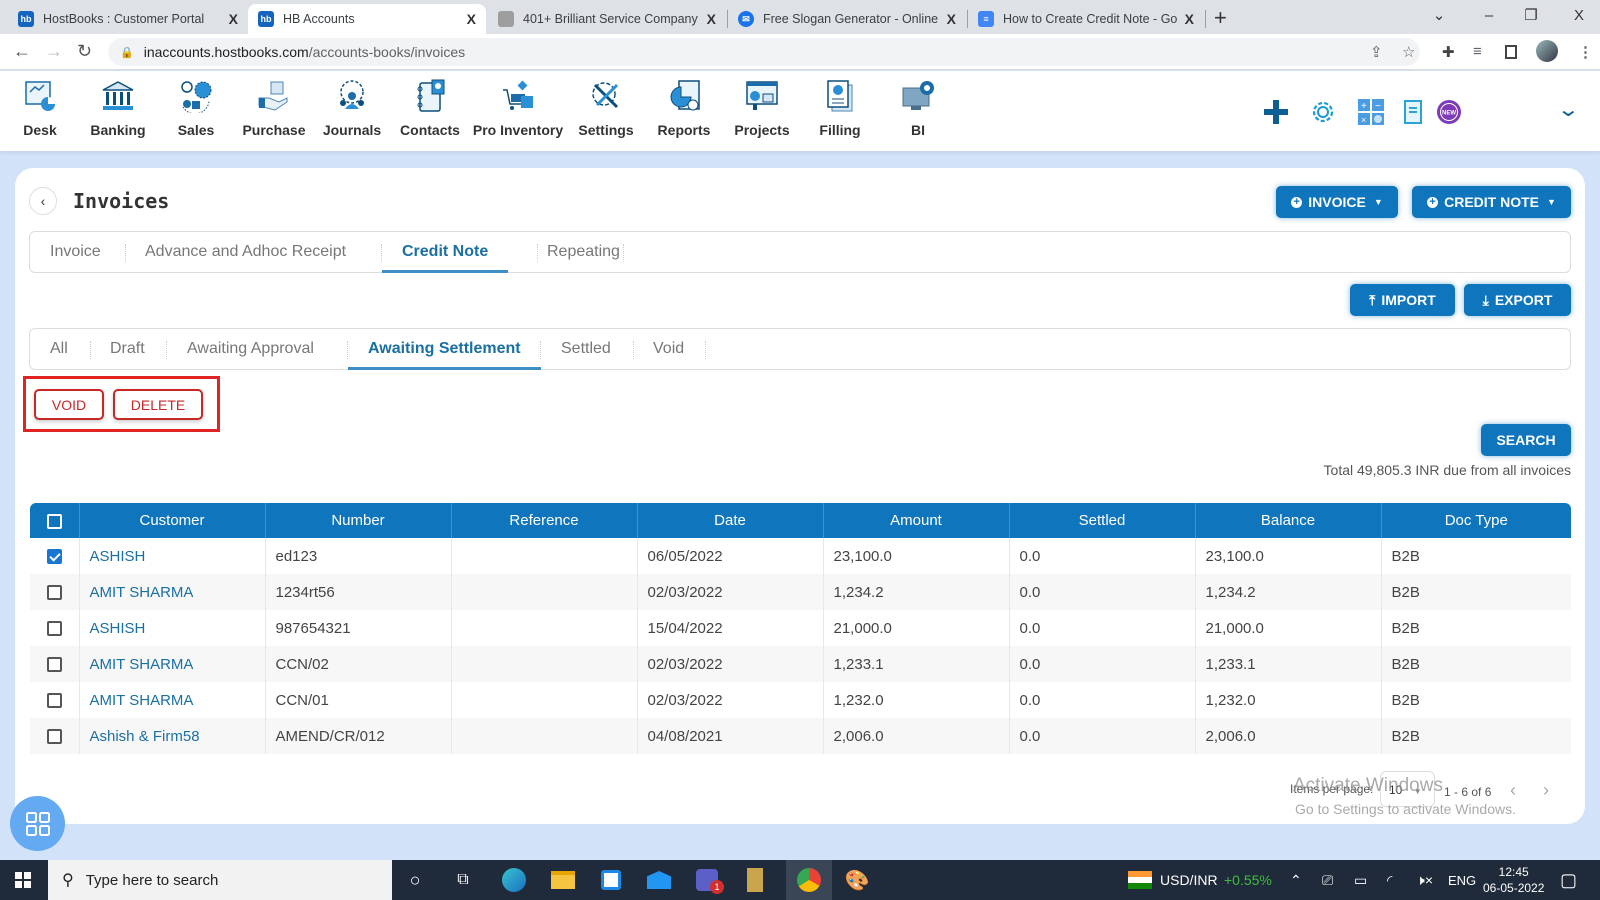 Image resolution: width=1600 pixels, height=900 pixels. What do you see at coordinates (274, 108) in the screenshot?
I see `module-nav-purchase: Purchase` at bounding box center [274, 108].